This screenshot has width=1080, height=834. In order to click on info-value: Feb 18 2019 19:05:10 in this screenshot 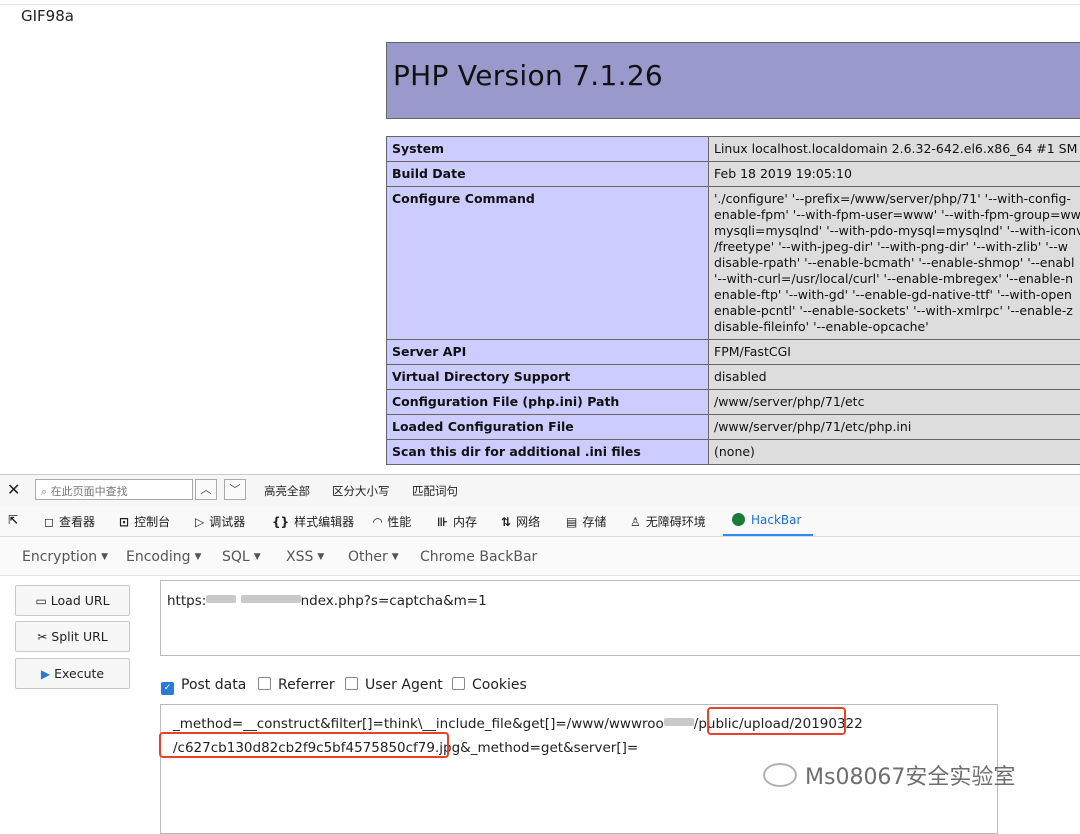, I will do `click(894, 174)`.